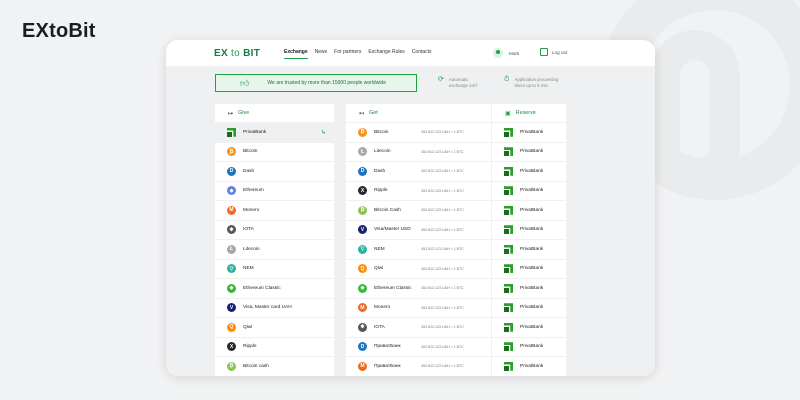  Describe the element at coordinates (507, 79) in the screenshot. I see `stopwatch-icon: ⏱︎` at that location.